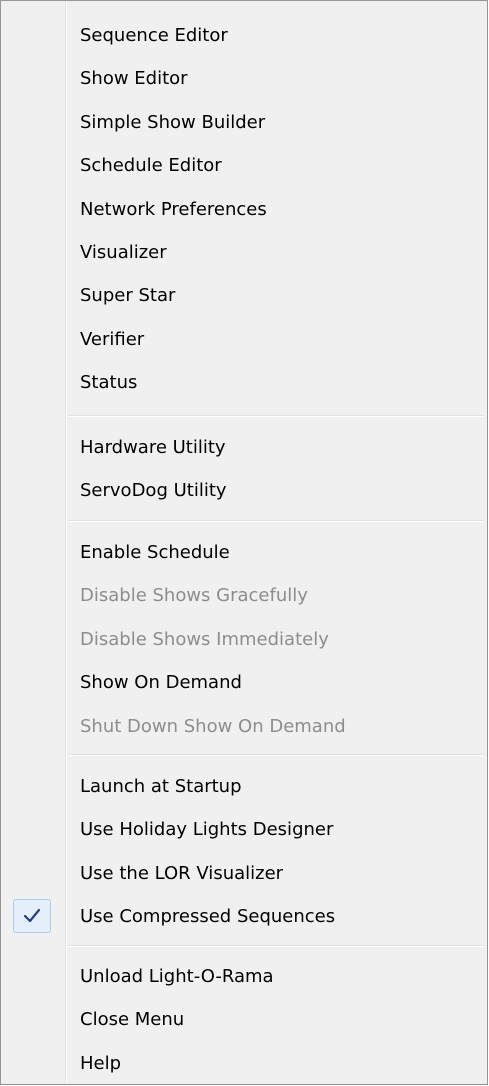  I want to click on menu-item-use-lor-visualizer: Use the LOR Visualizer, so click(244, 873).